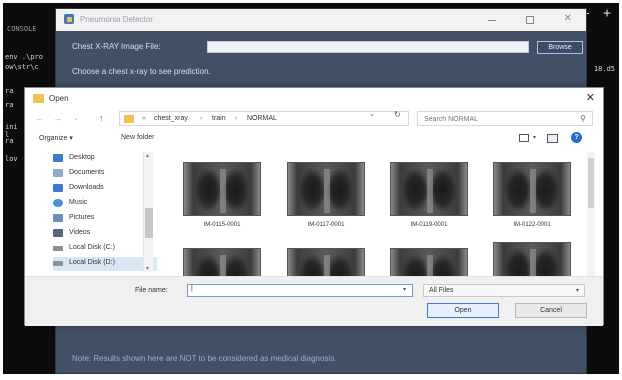  What do you see at coordinates (219, 118) in the screenshot?
I see `breadcrumb-train: train` at bounding box center [219, 118].